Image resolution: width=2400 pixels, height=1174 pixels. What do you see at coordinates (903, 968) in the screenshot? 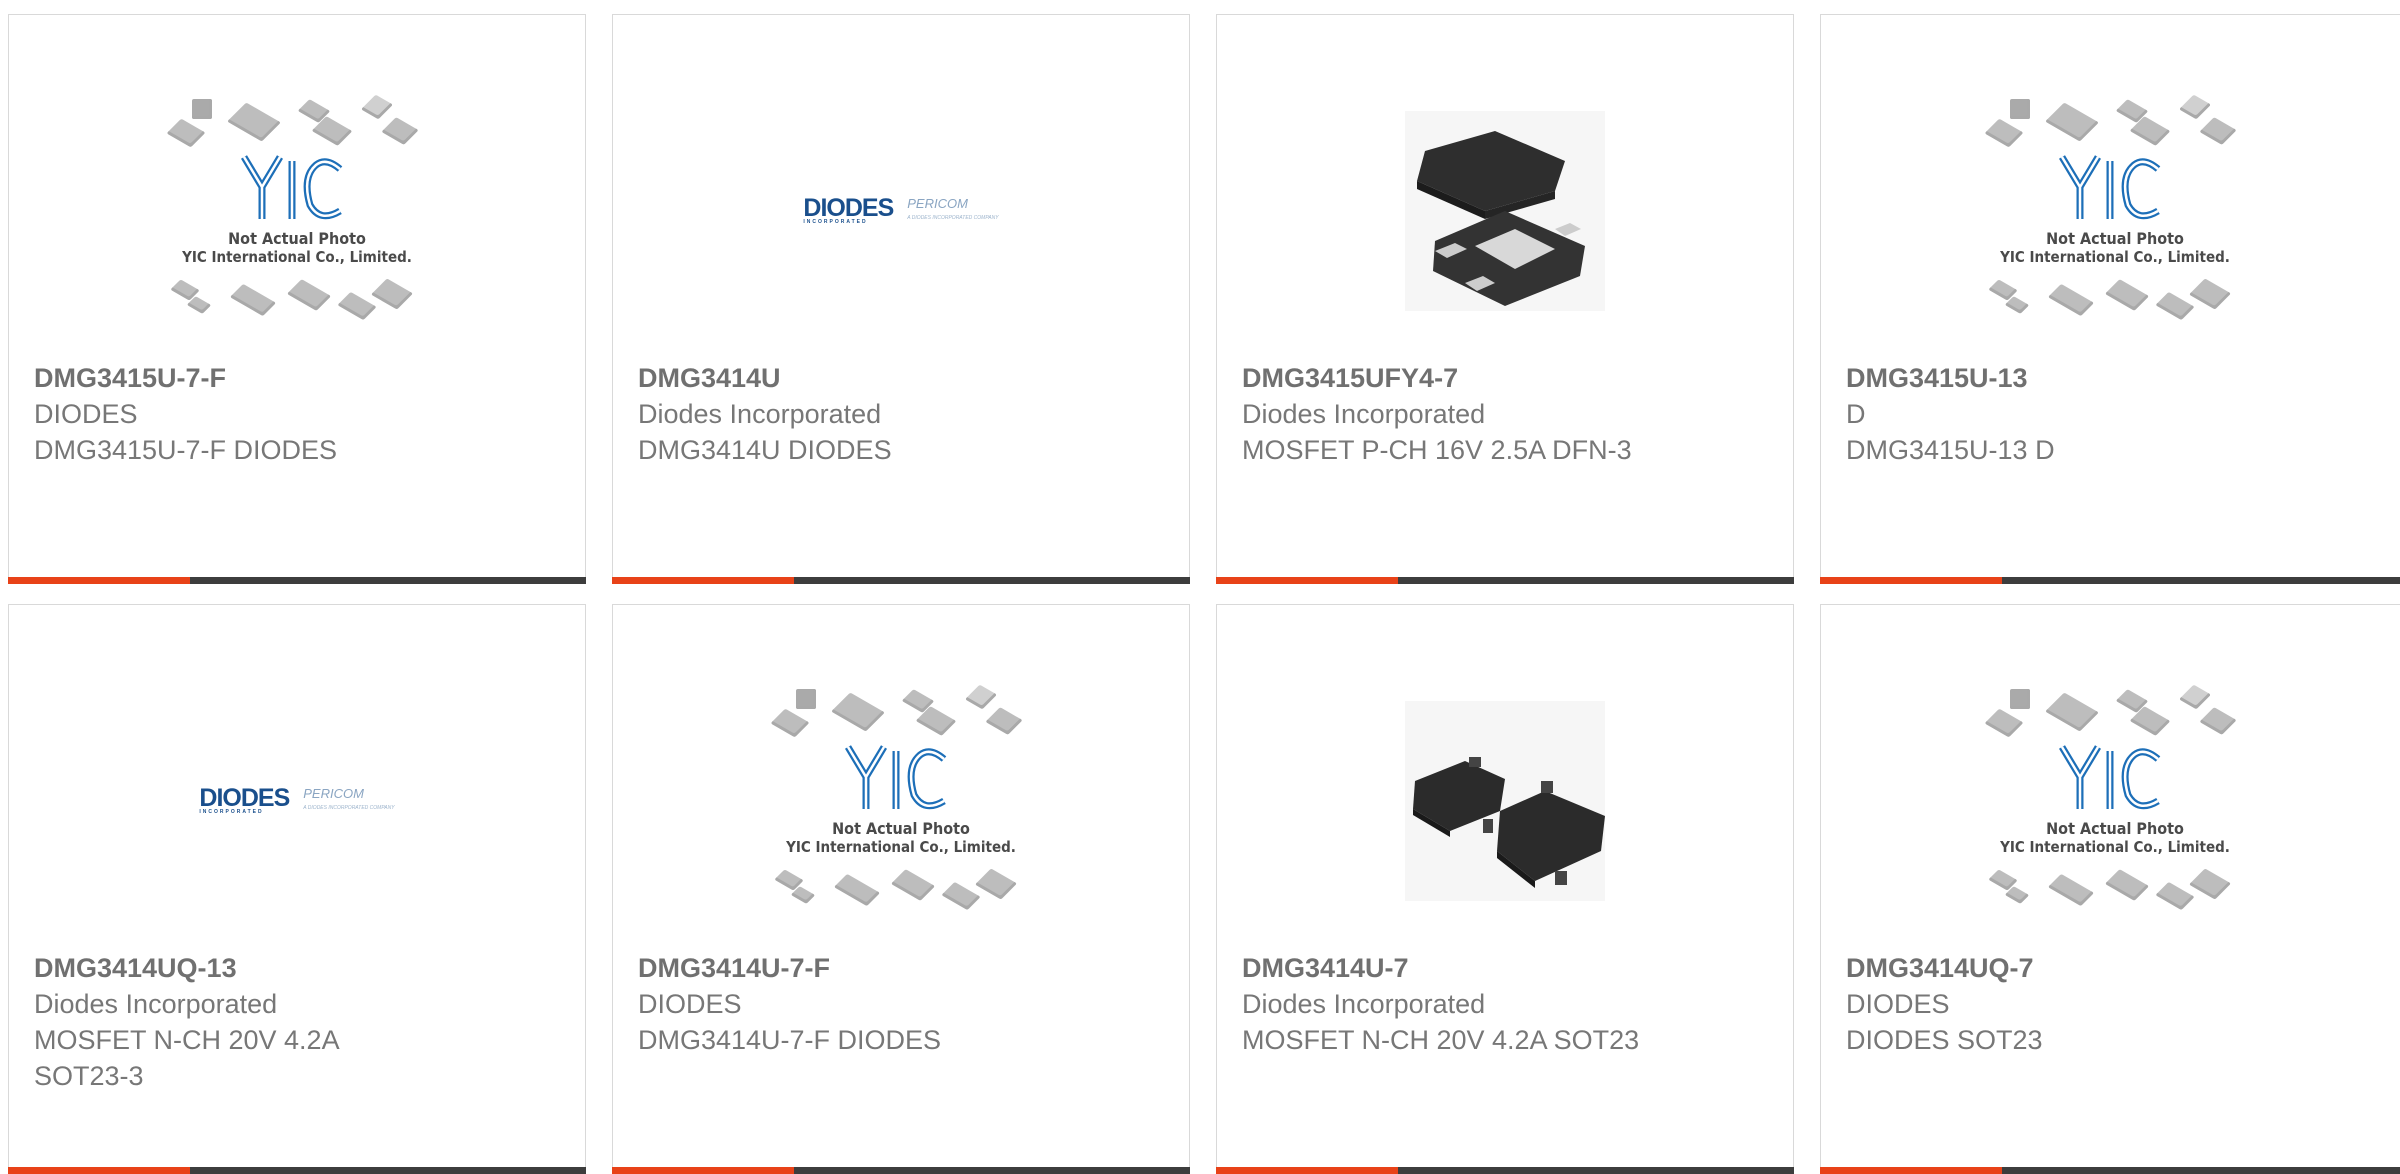
I see `part-number: DMG3414U-7-F` at bounding box center [903, 968].